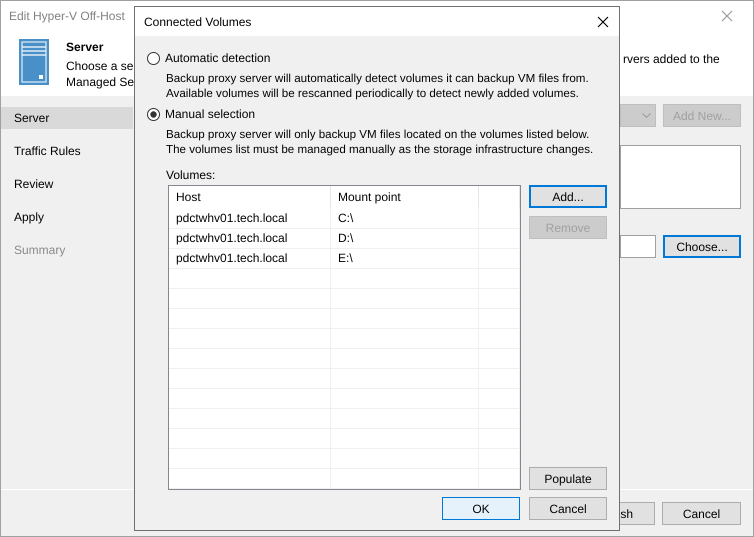  Describe the element at coordinates (646, 115) in the screenshot. I see `caret-icon` at that location.